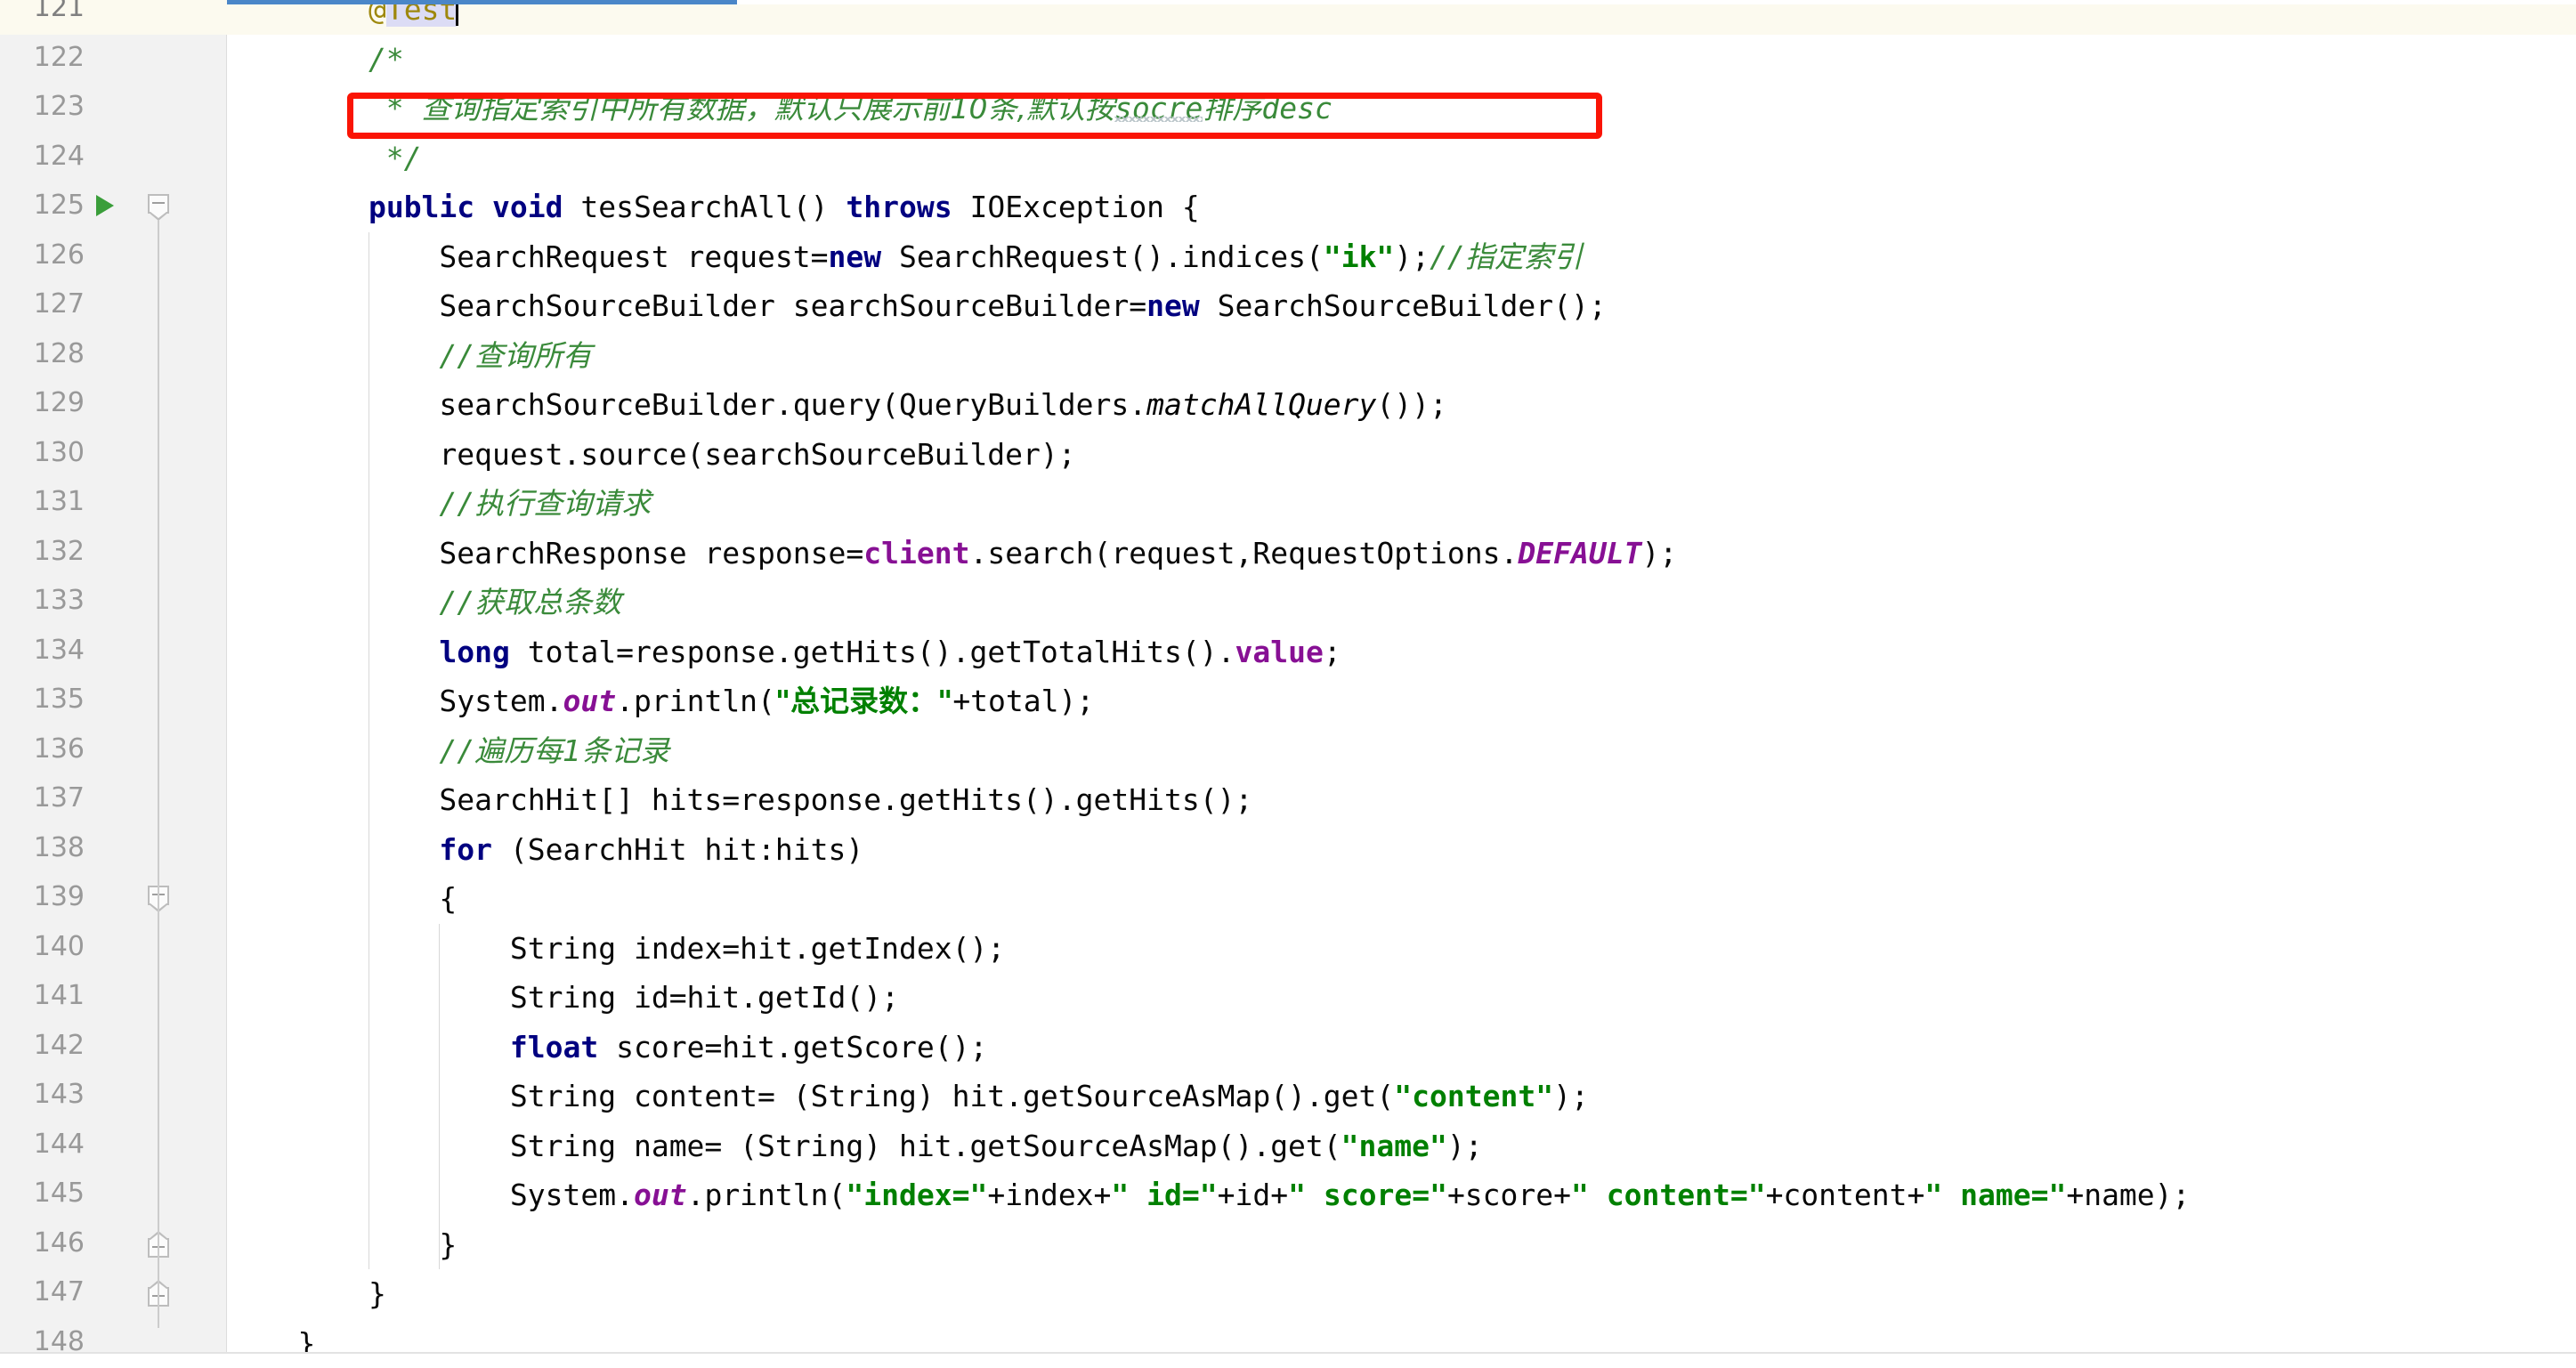 This screenshot has height=1368, width=2576. What do you see at coordinates (43, 106) in the screenshot?
I see `line-number: 123` at bounding box center [43, 106].